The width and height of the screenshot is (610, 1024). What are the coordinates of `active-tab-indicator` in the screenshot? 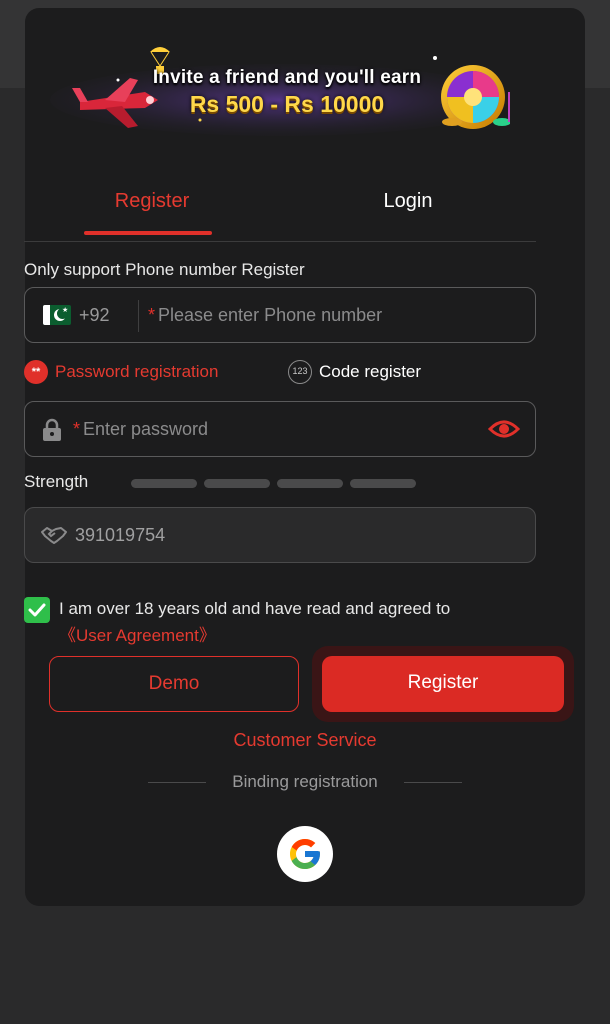 It's located at (148, 233).